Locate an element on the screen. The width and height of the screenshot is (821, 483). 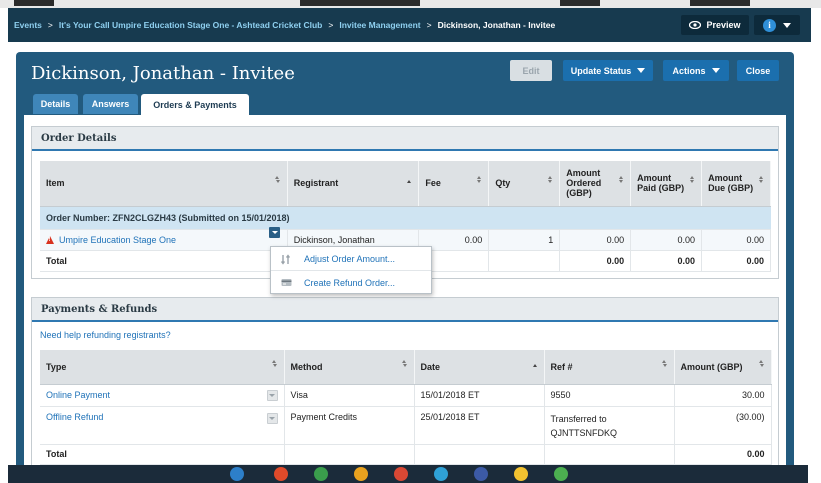
row-actions-dropdown is located at coordinates (274, 232).